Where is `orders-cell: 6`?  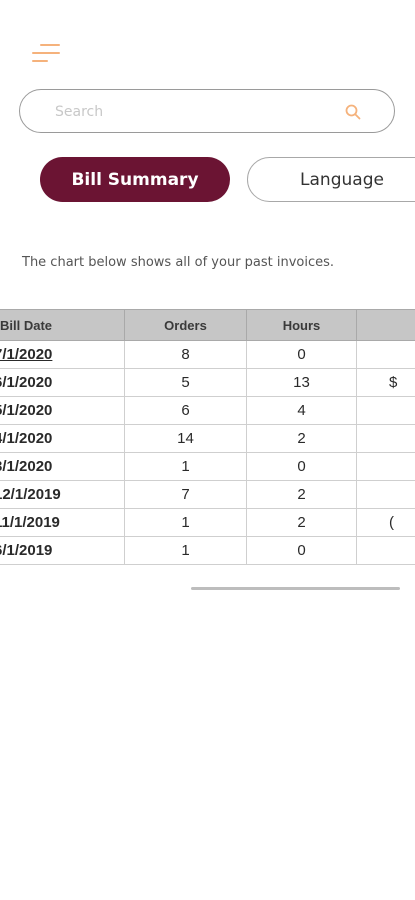 orders-cell: 6 is located at coordinates (185, 410).